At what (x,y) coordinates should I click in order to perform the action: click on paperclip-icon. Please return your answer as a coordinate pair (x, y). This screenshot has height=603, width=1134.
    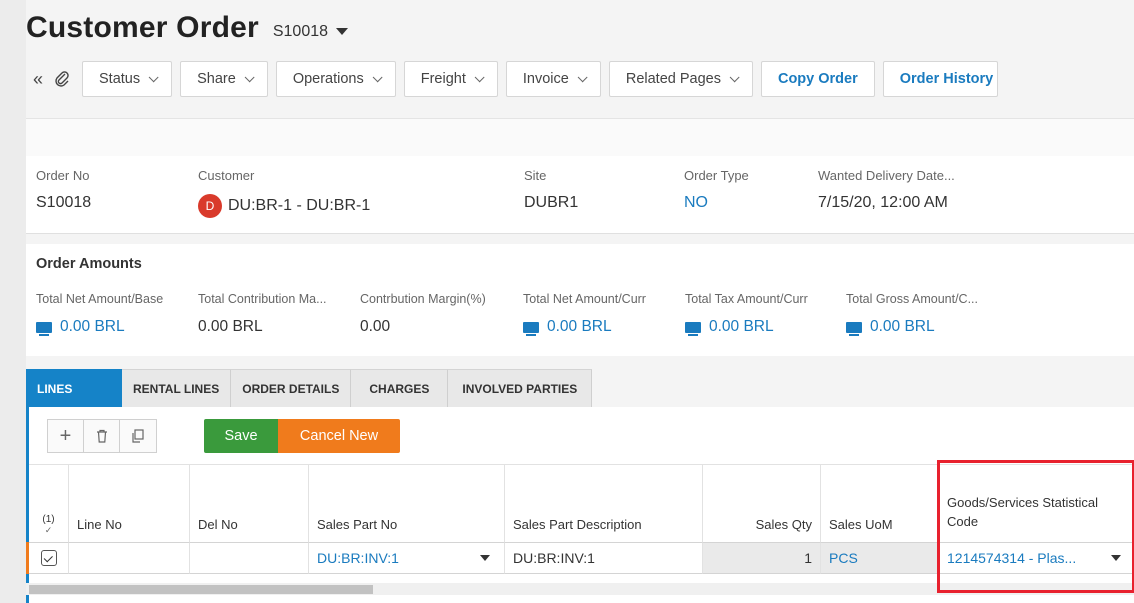
    Looking at the image, I should click on (62, 79).